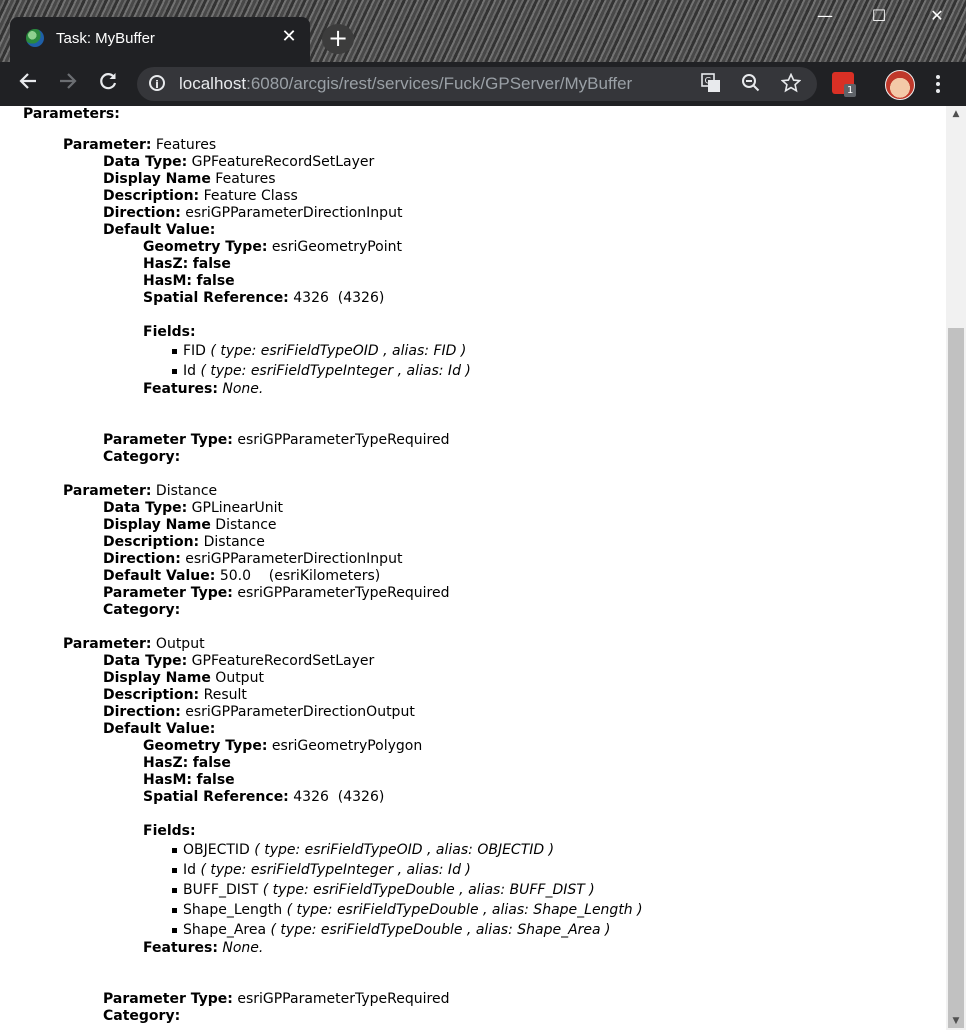  Describe the element at coordinates (184, 542) in the screenshot. I see `description: Description: Distance` at that location.